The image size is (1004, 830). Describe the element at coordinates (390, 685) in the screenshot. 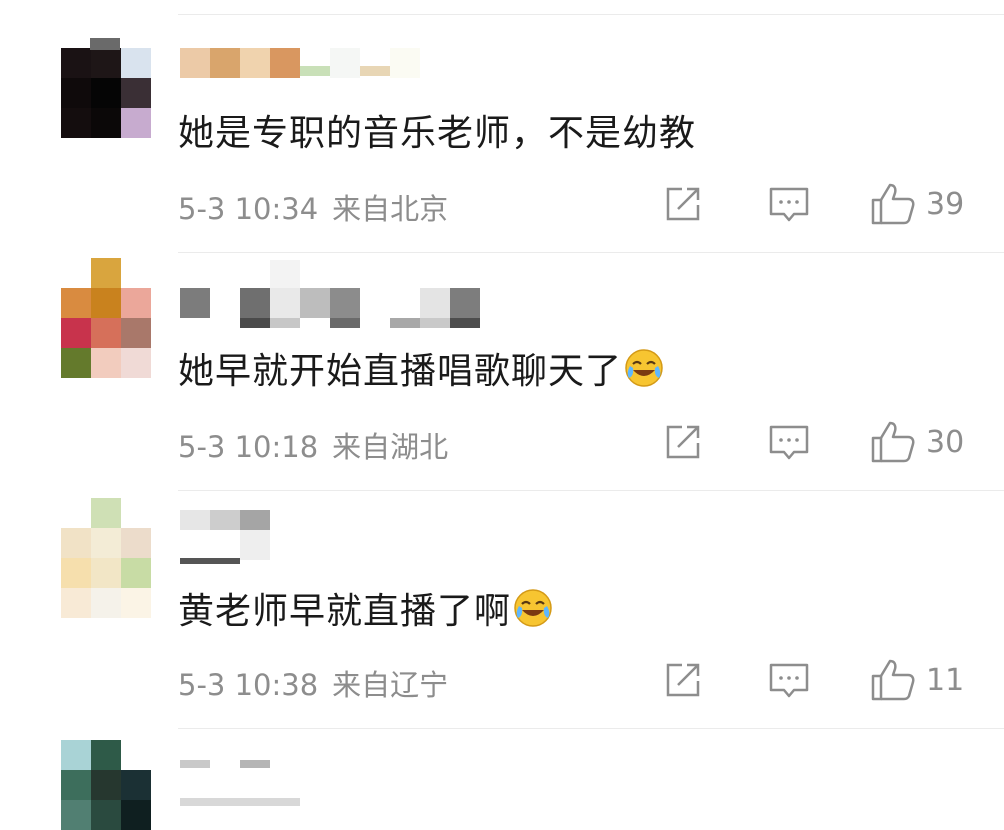

I see `comment-location: 来自辽宁` at that location.